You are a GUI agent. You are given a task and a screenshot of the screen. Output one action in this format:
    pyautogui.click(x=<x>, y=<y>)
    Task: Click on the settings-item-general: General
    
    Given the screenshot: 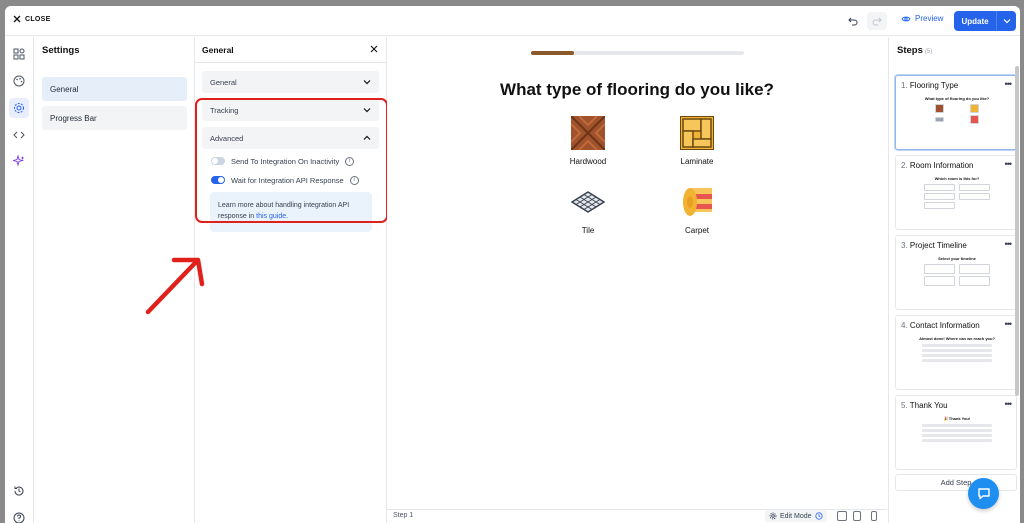 What is the action you would take?
    pyautogui.click(x=114, y=89)
    